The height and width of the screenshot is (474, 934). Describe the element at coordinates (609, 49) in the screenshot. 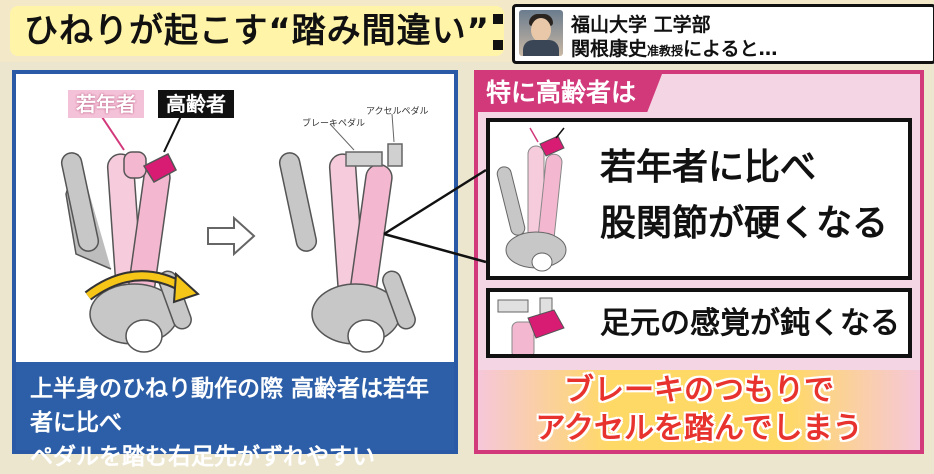

I see `speaker-name: 関根康史` at that location.